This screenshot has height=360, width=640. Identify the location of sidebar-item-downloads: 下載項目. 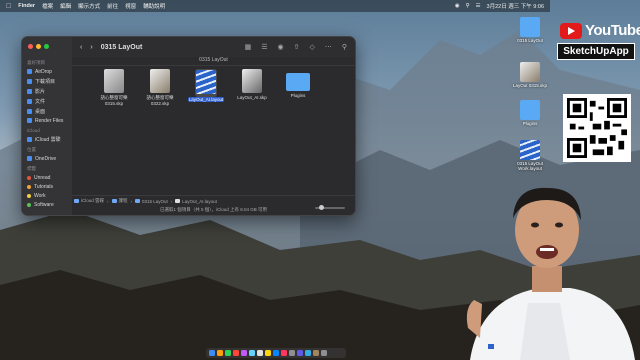
(47, 81).